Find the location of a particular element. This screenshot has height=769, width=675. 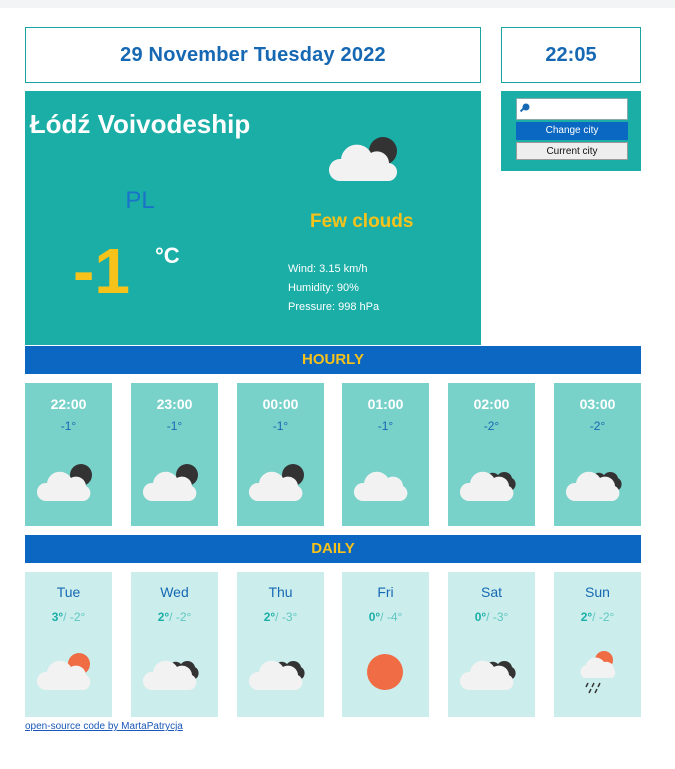

current-city-button: Current city is located at coordinates (572, 151).